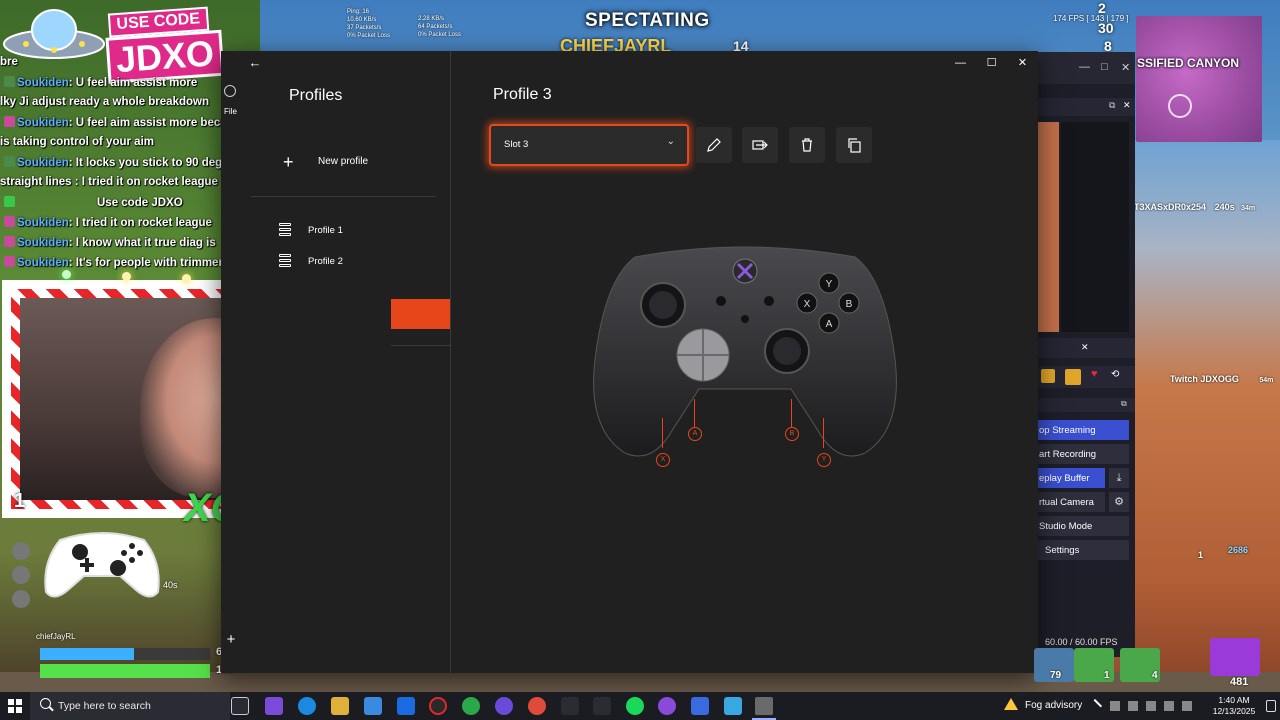 The width and height of the screenshot is (1280, 720). What do you see at coordinates (1234, 706) in the screenshot?
I see `clock: 1:40 AM 12/13/2025` at bounding box center [1234, 706].